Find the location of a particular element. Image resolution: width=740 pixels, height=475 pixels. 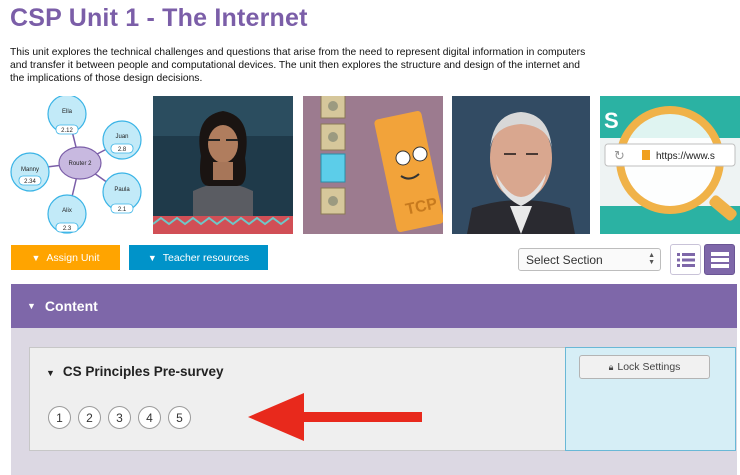

red-arrow-icon is located at coordinates (335, 417).